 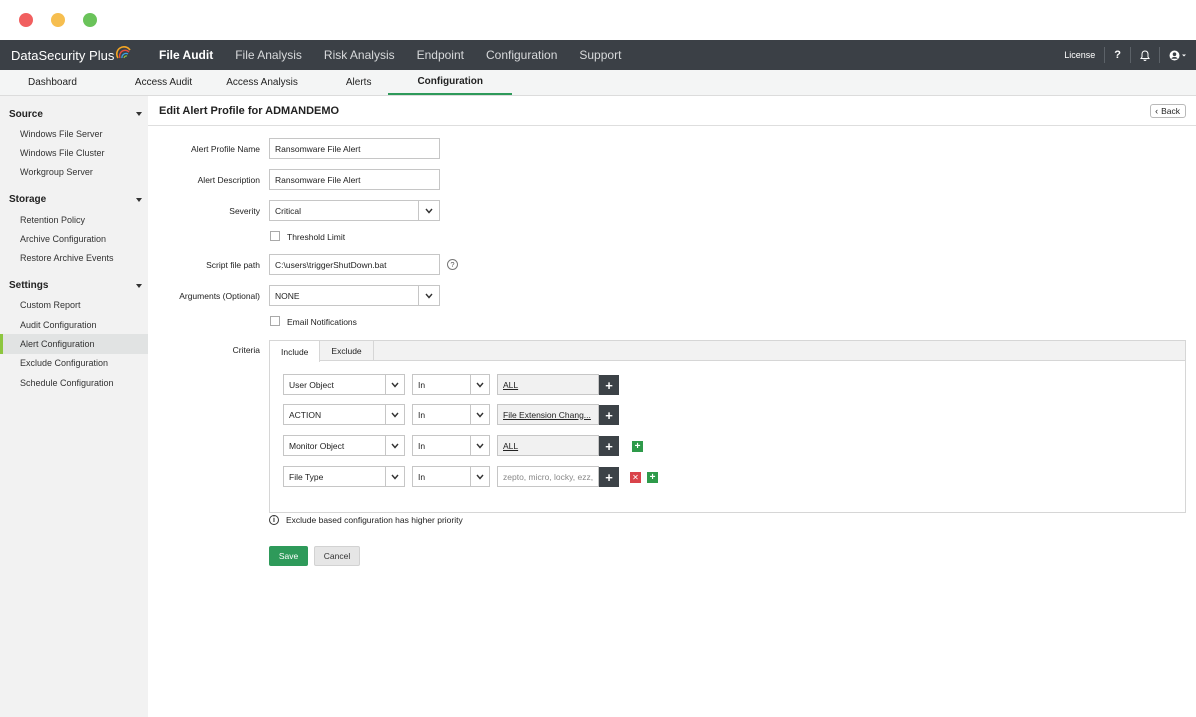 I want to click on menu-file-audit: File Audit, so click(x=186, y=55).